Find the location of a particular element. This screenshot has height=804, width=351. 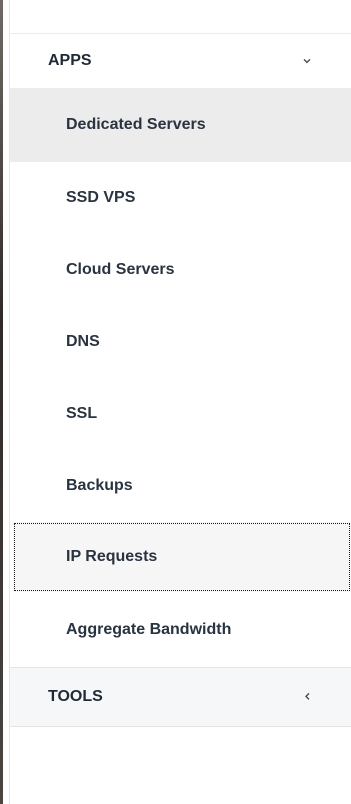

section-header-apps: APPS is located at coordinates (180, 60).